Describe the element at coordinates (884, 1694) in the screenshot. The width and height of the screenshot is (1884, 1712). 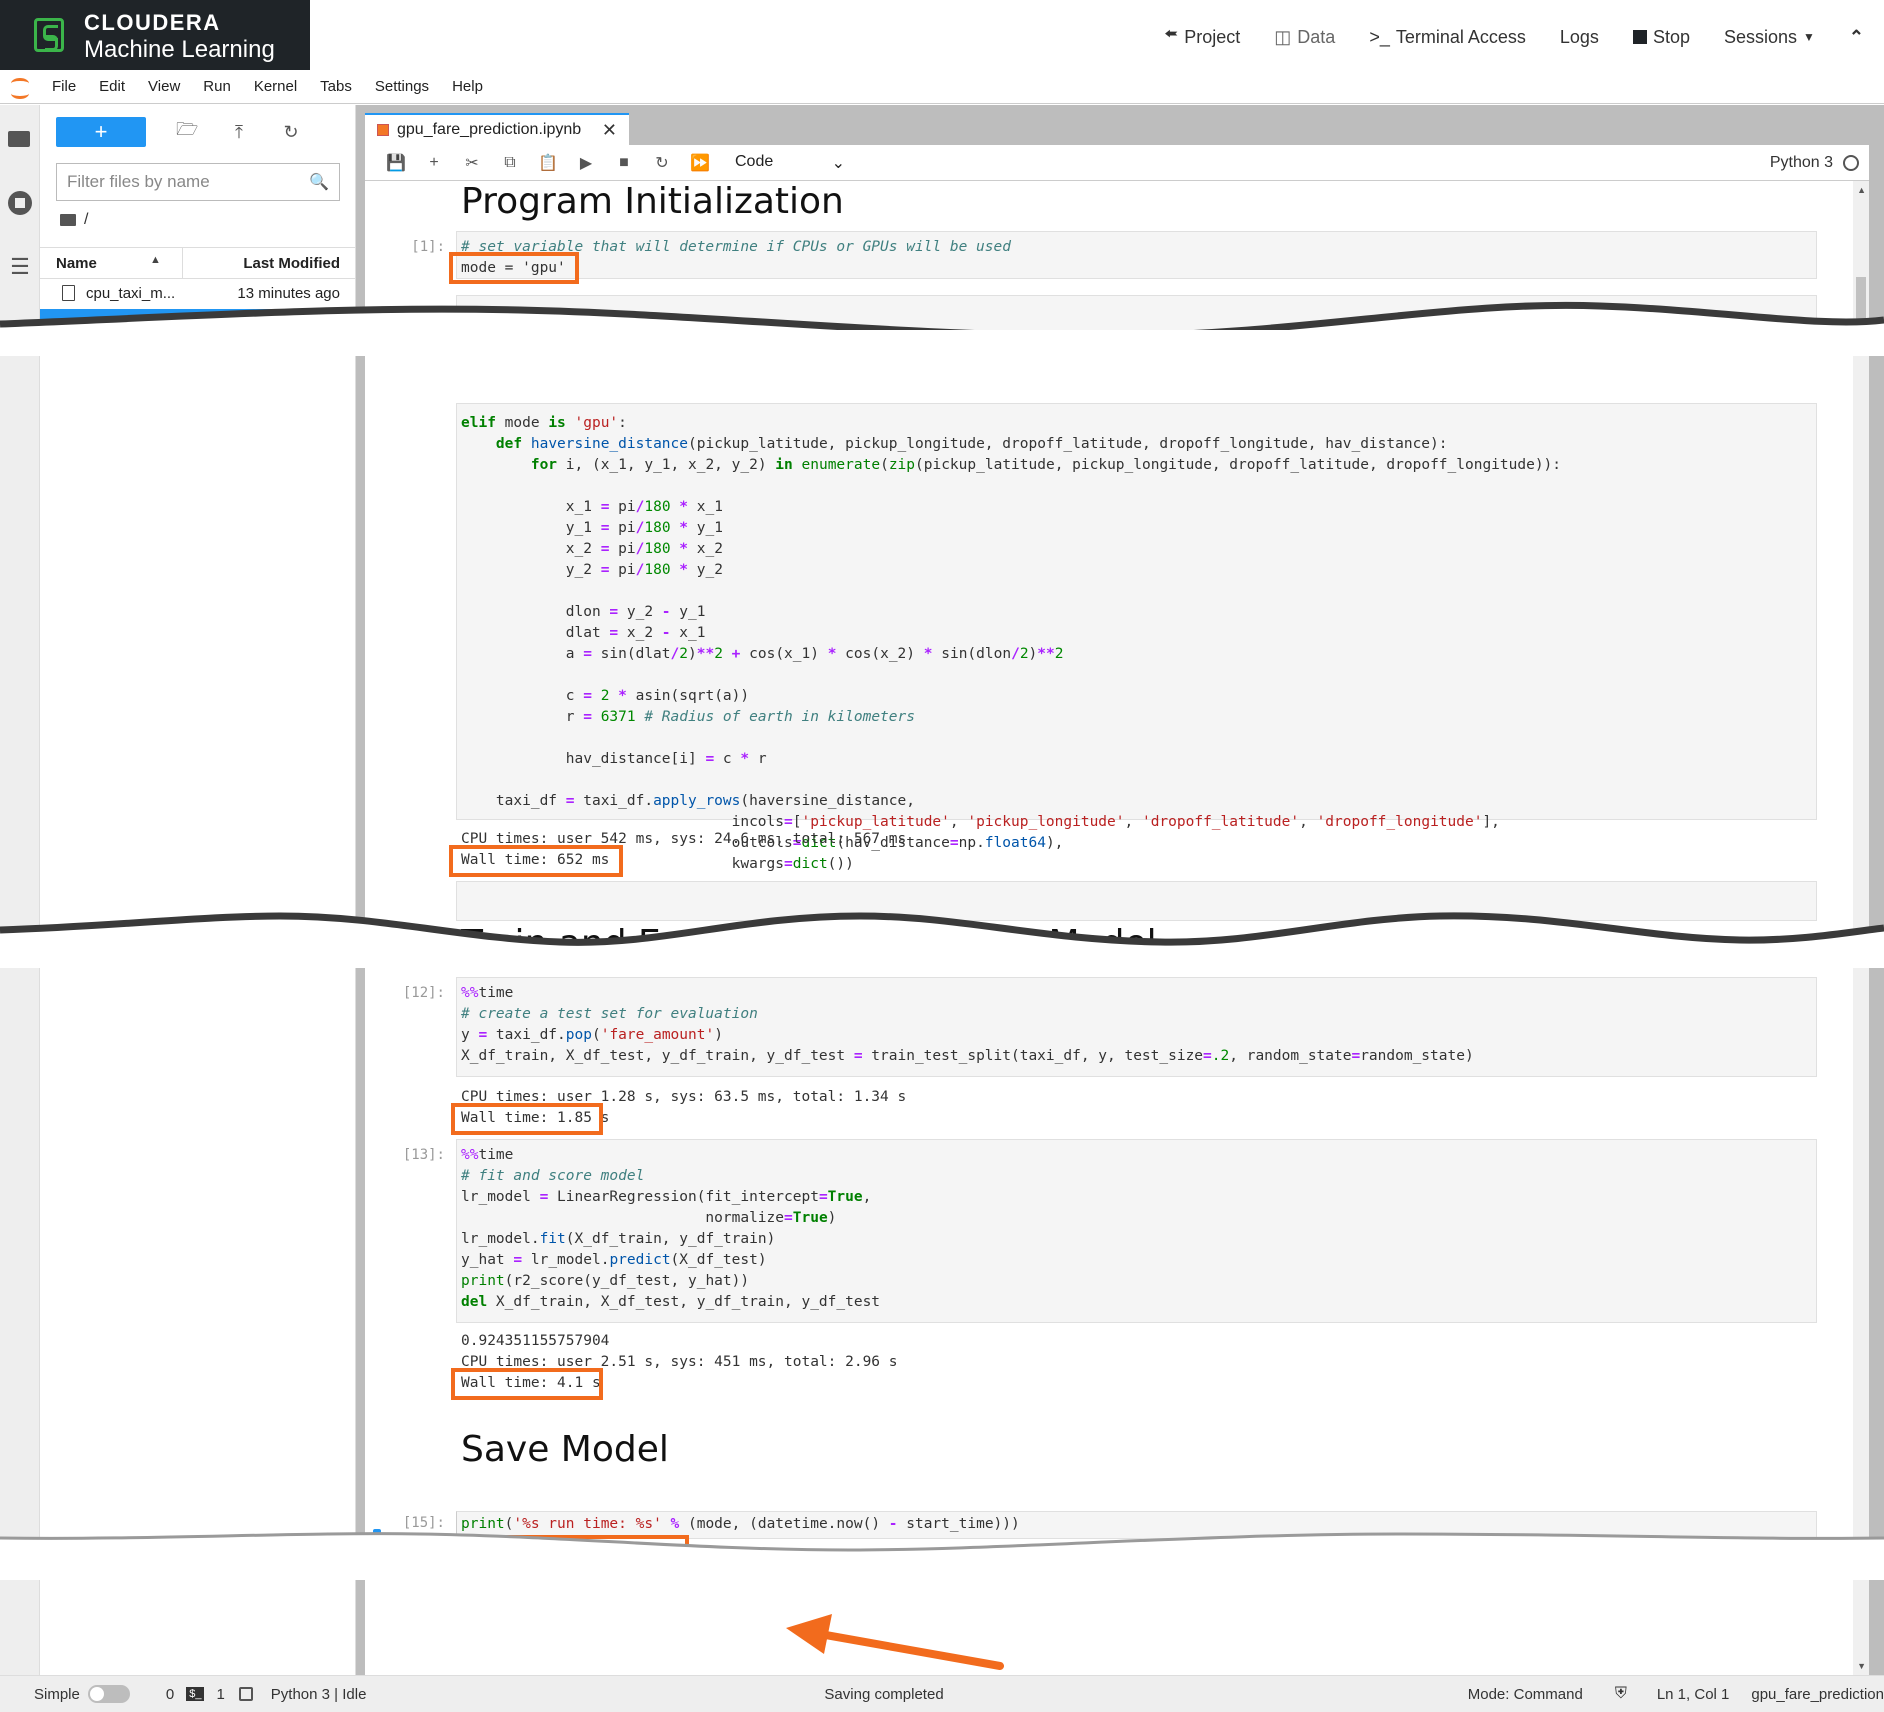
I see `save-status: Saving completed` at that location.